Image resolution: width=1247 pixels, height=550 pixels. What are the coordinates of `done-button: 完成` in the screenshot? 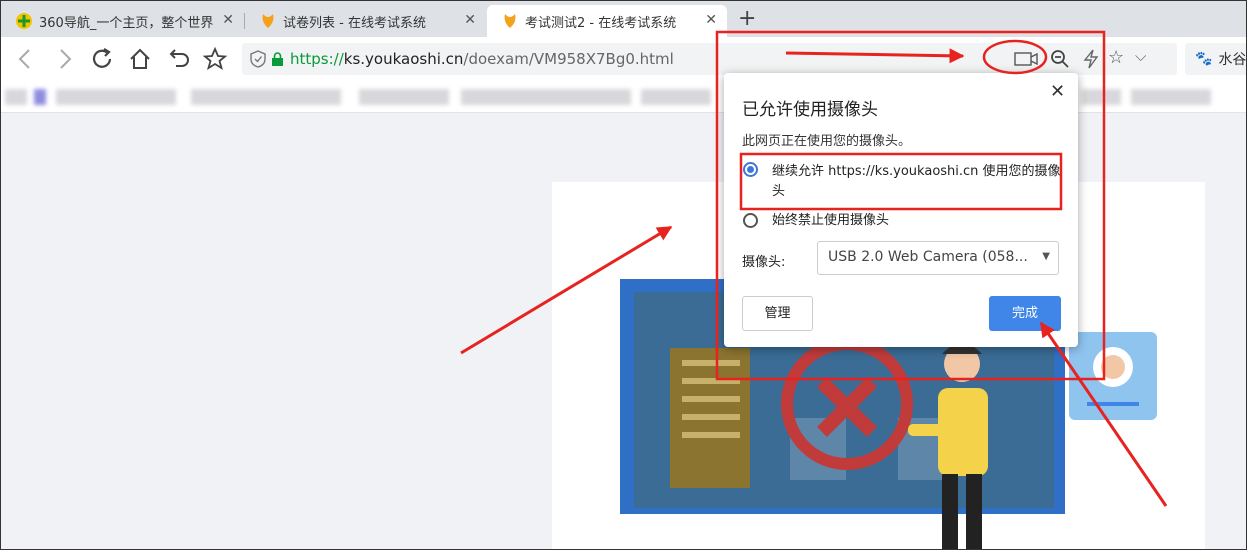 It's located at (1025, 313).